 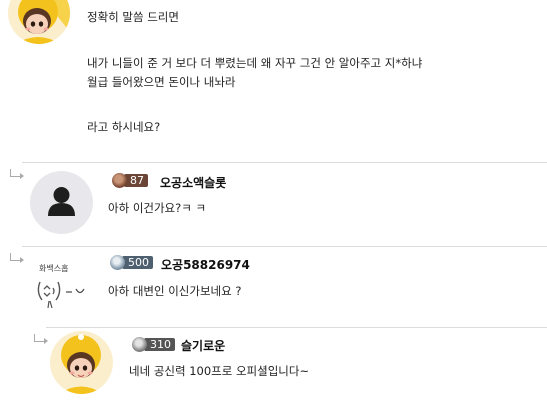 What do you see at coordinates (117, 262) in the screenshot?
I see `silver-star-medal-icon` at bounding box center [117, 262].